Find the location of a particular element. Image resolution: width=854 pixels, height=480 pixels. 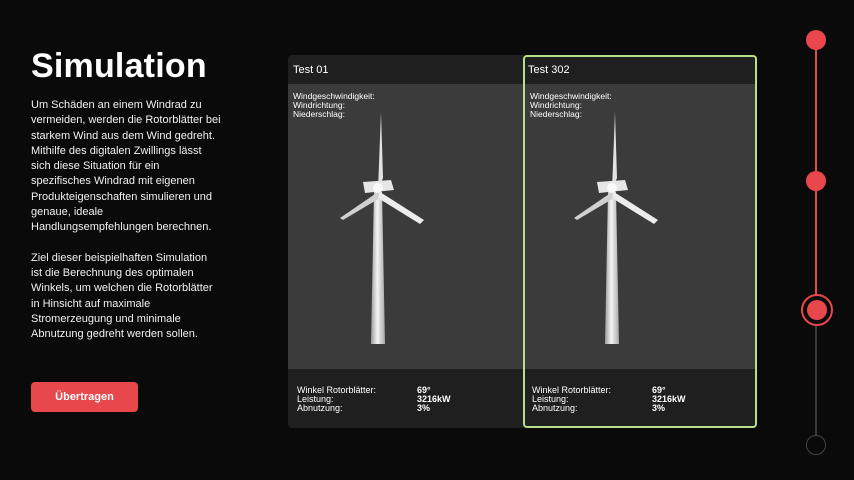

timeline-track is located at coordinates (816, 242).